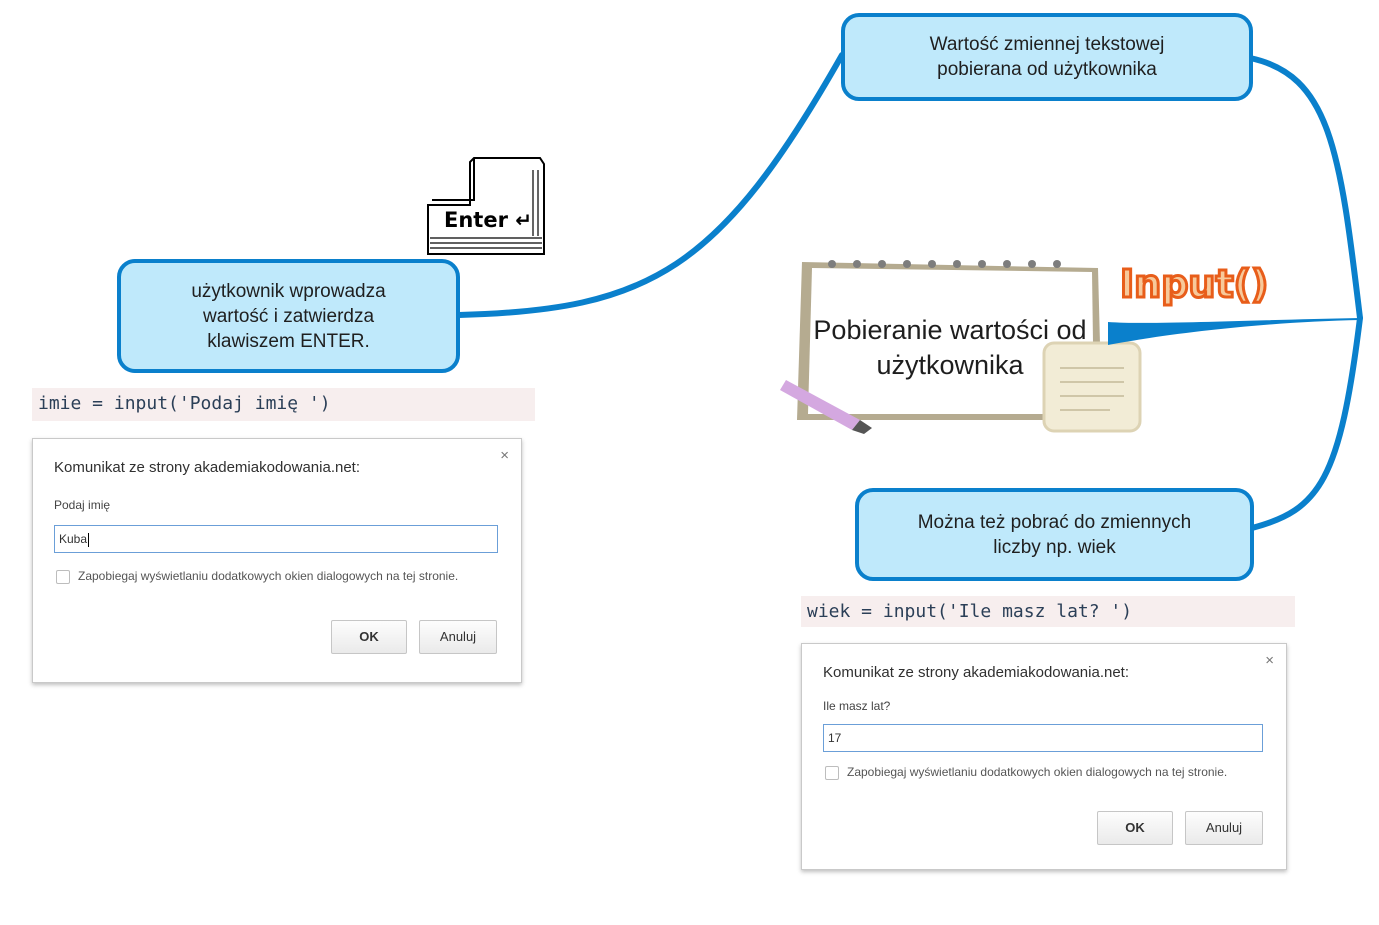 The height and width of the screenshot is (925, 1379). Describe the element at coordinates (89, 539) in the screenshot. I see `text-caret` at that location.